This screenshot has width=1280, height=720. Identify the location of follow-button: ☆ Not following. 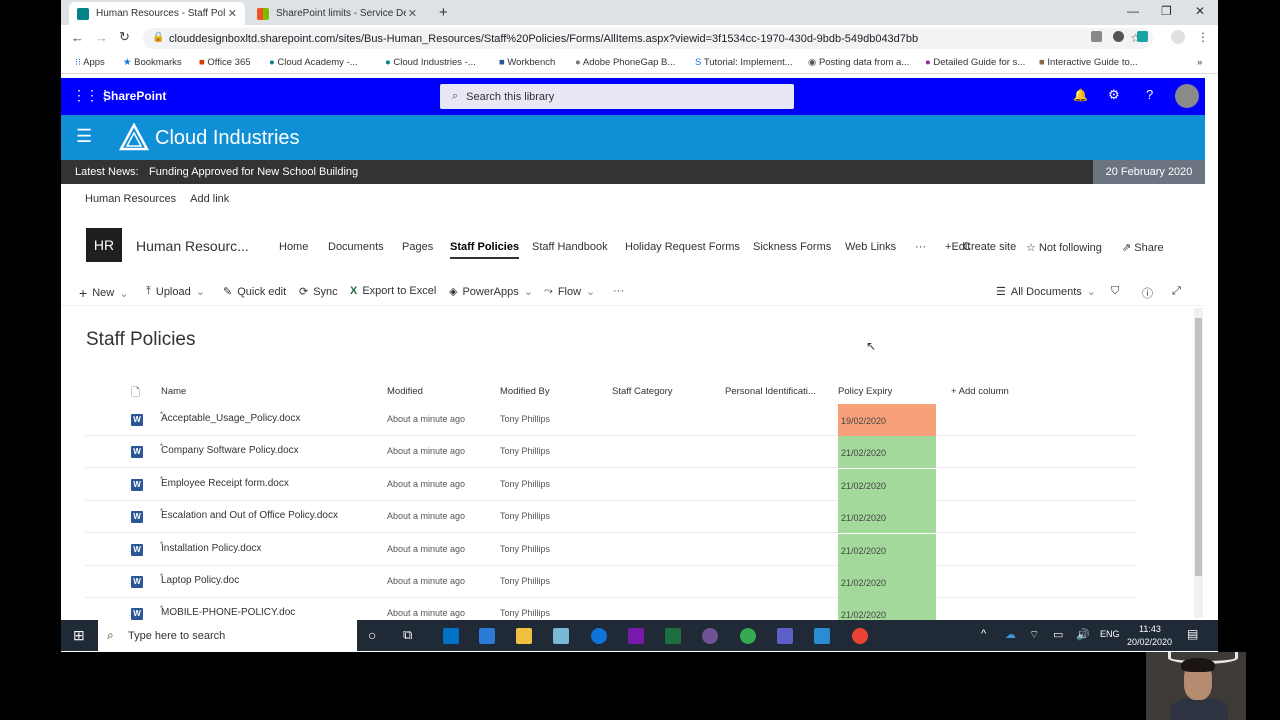
(1064, 247).